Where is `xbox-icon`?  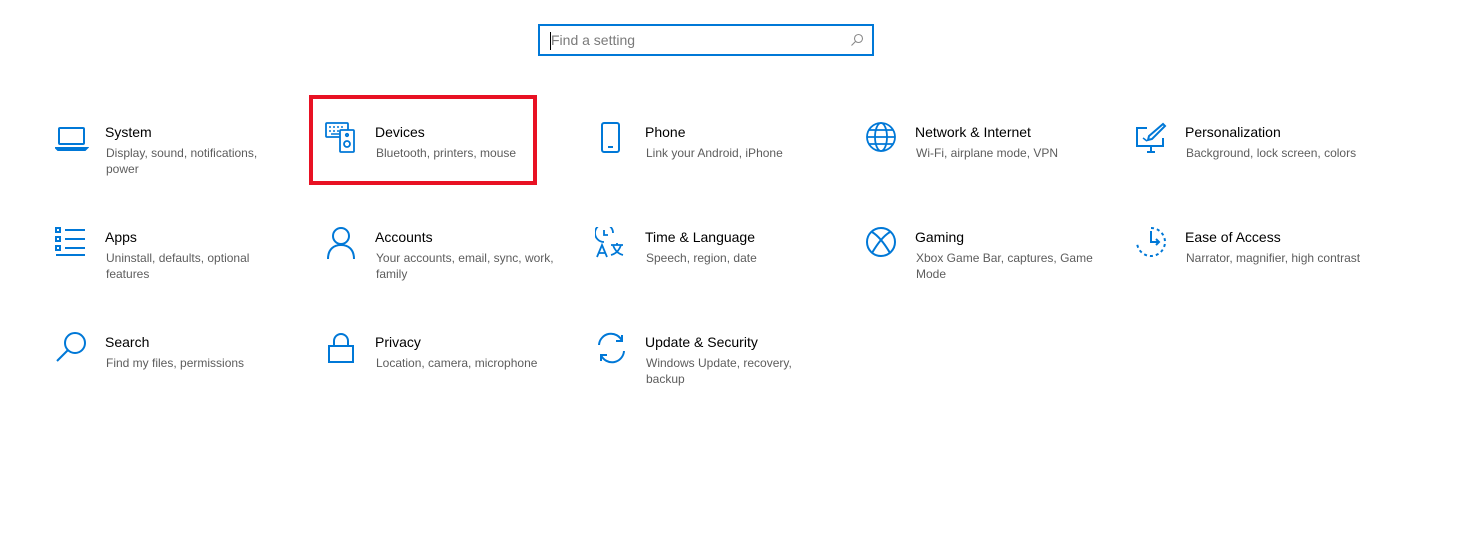 xbox-icon is located at coordinates (882, 244).